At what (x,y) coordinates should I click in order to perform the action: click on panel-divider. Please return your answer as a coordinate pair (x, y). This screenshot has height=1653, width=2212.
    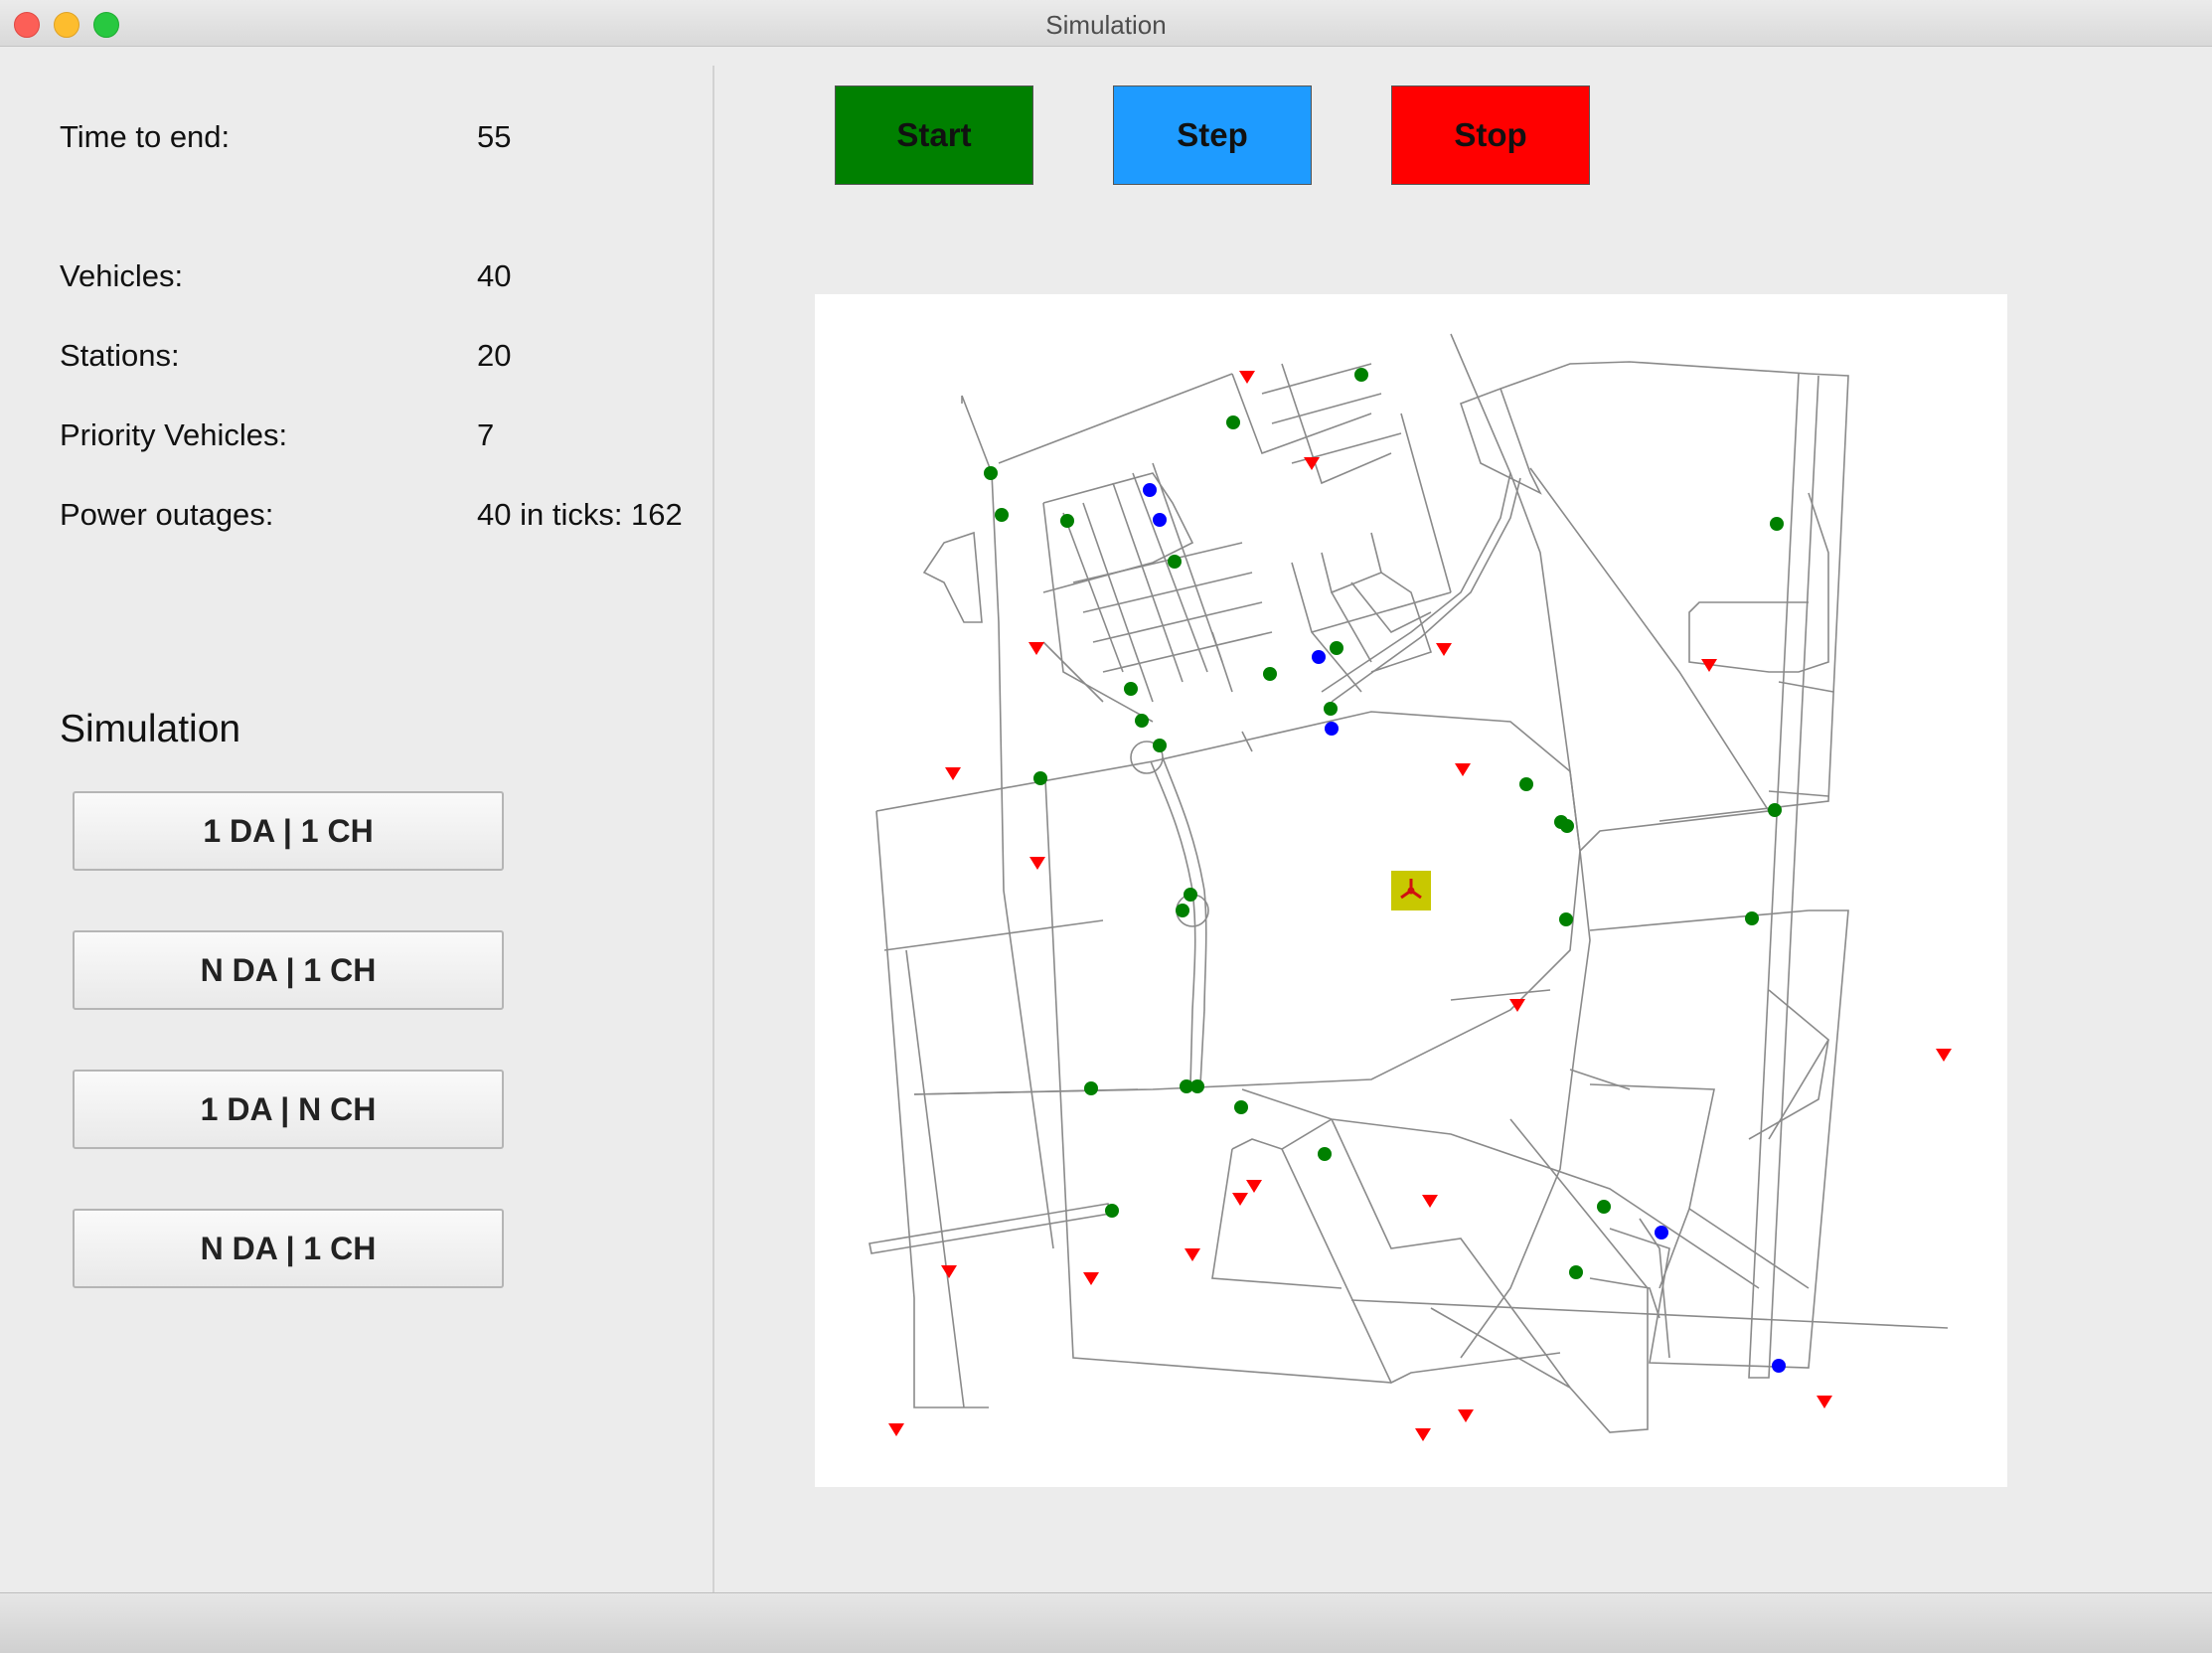
    Looking at the image, I should click on (713, 829).